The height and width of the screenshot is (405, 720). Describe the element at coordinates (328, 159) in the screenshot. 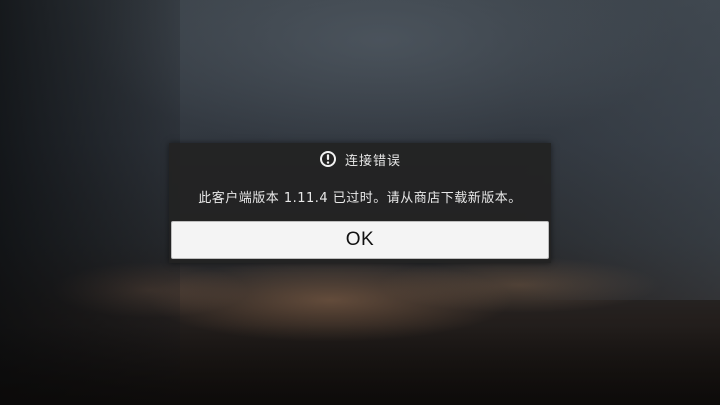

I see `alert-circle-icon` at that location.